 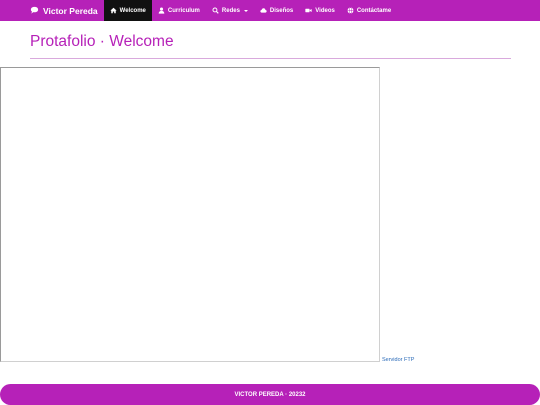 I want to click on footer-bar: VICTOR PEREDA · 20232, so click(x=270, y=394).